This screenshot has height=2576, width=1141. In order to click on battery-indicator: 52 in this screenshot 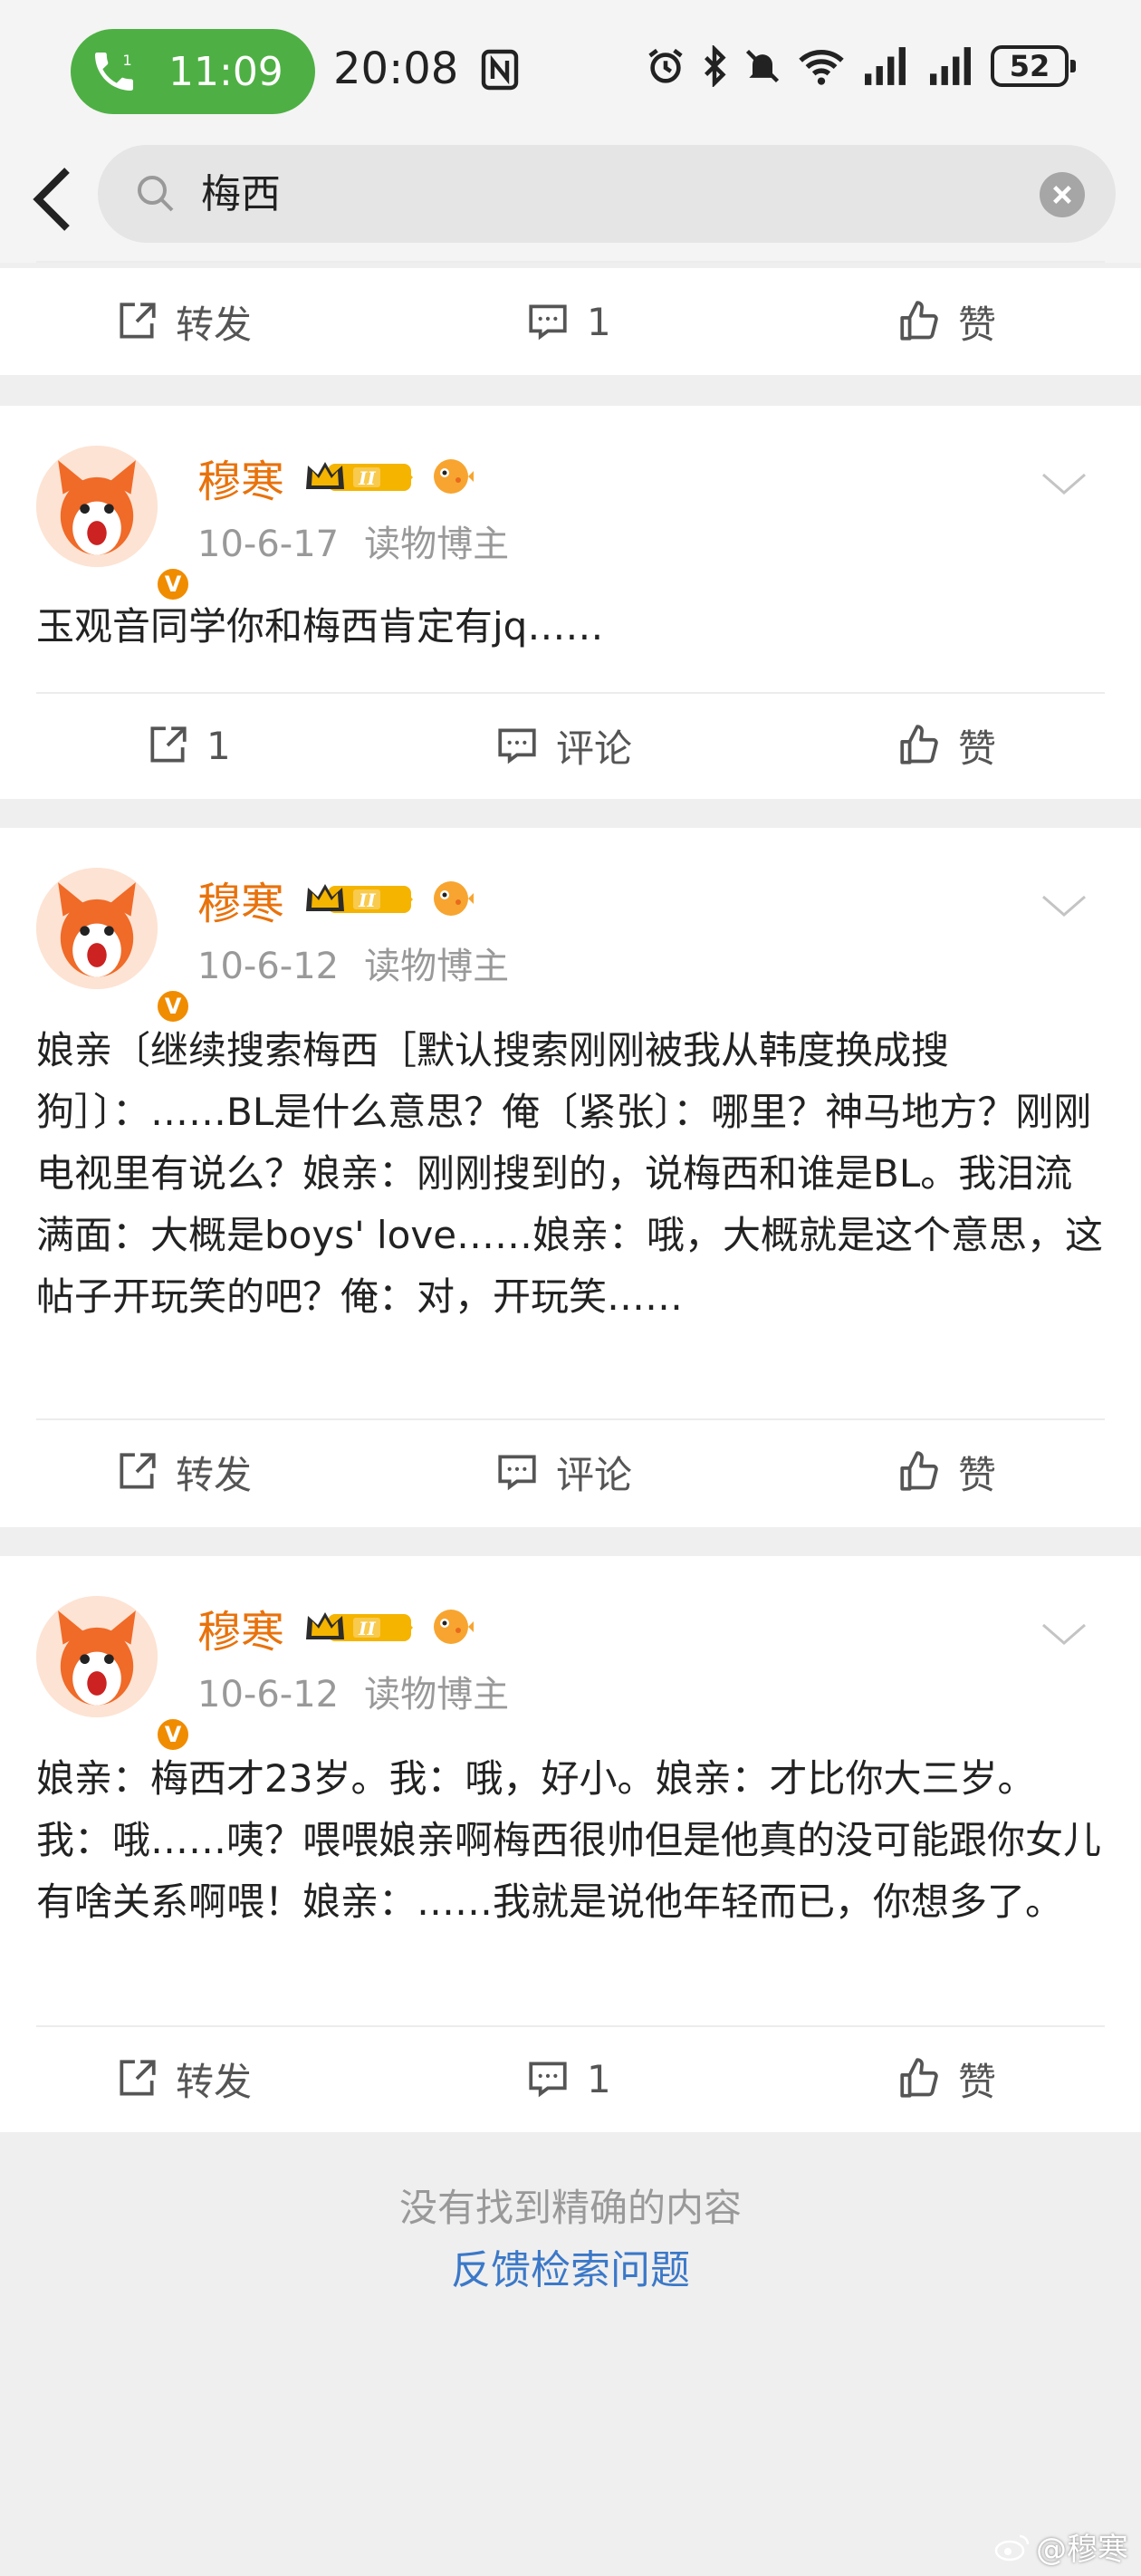, I will do `click(1034, 66)`.